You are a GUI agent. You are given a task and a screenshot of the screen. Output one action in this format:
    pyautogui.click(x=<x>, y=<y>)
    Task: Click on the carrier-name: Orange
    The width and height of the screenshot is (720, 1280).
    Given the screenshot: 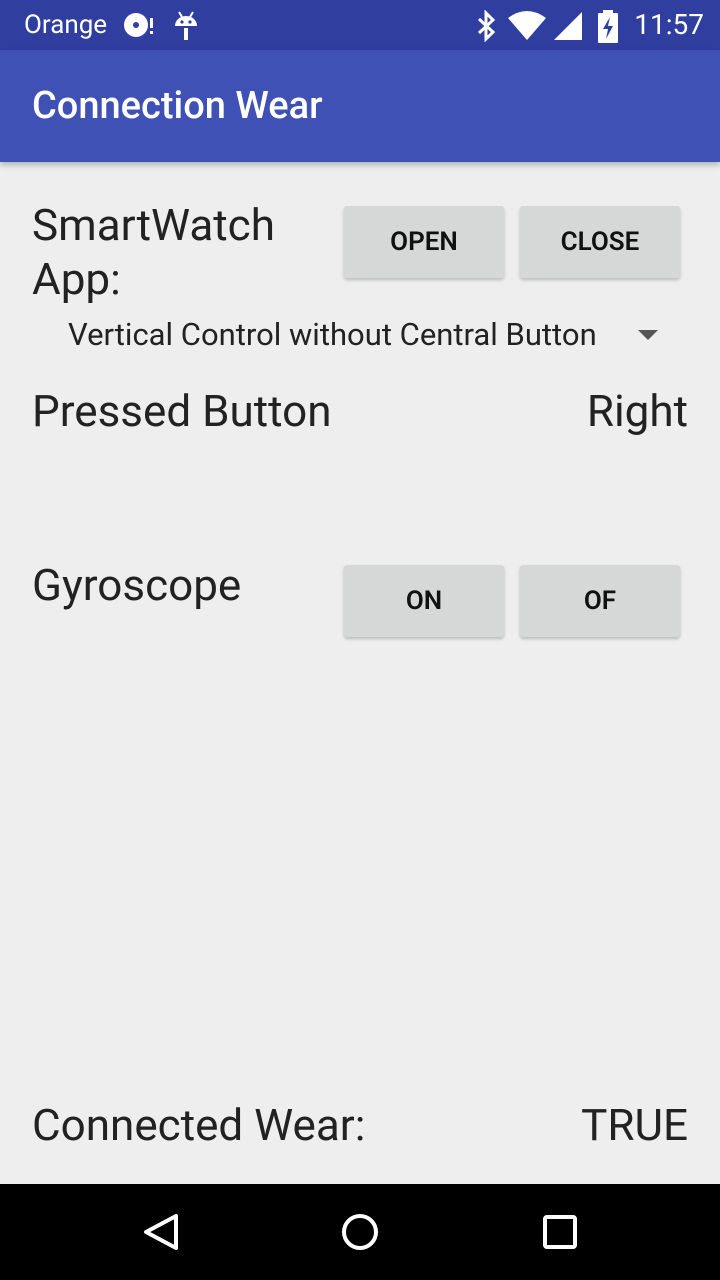 What is the action you would take?
    pyautogui.click(x=66, y=25)
    